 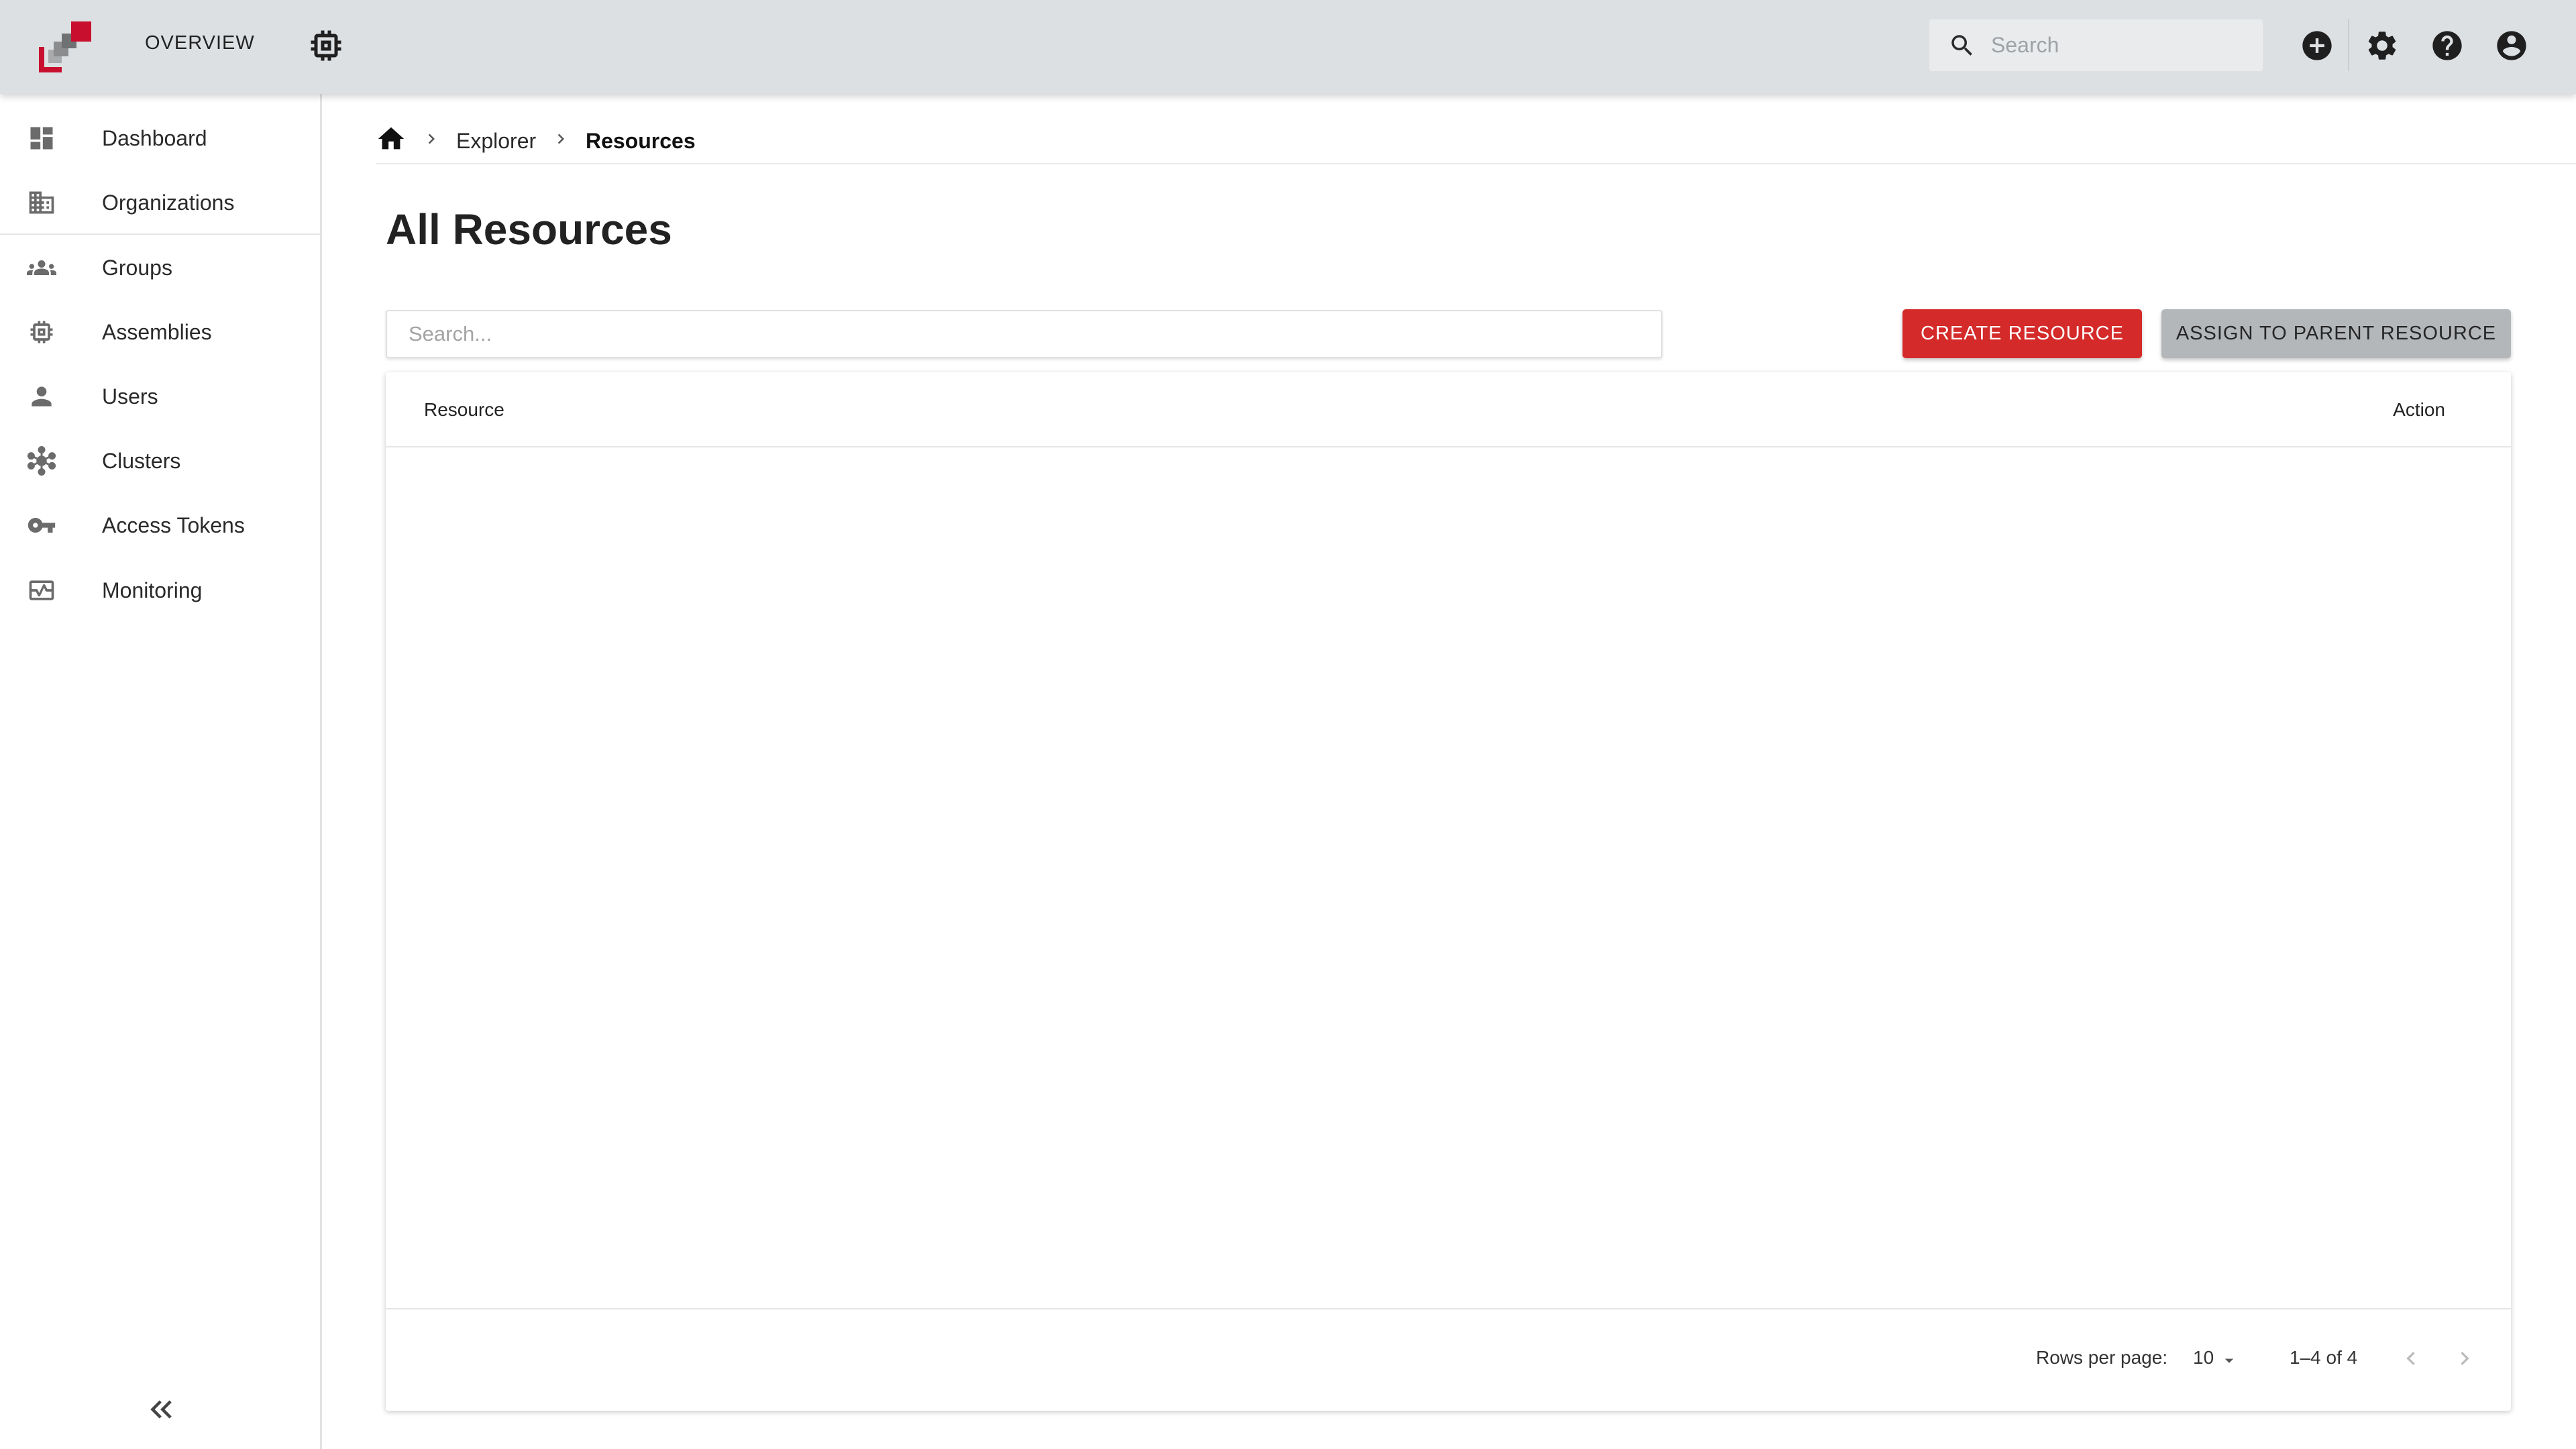 What do you see at coordinates (2348, 45) in the screenshot?
I see `topbar-divider` at bounding box center [2348, 45].